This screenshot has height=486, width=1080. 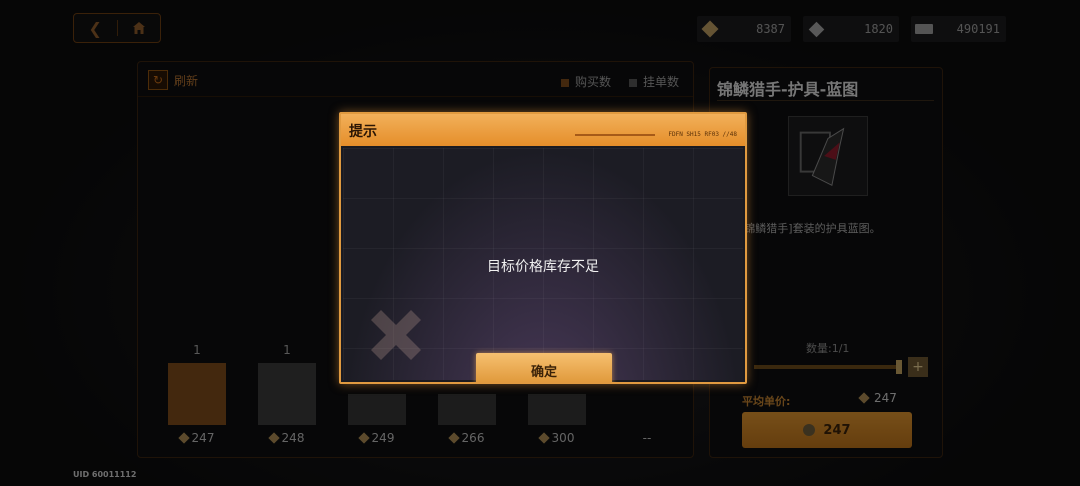 I want to click on dialog-message: 目标价格库存不足, so click(x=543, y=267).